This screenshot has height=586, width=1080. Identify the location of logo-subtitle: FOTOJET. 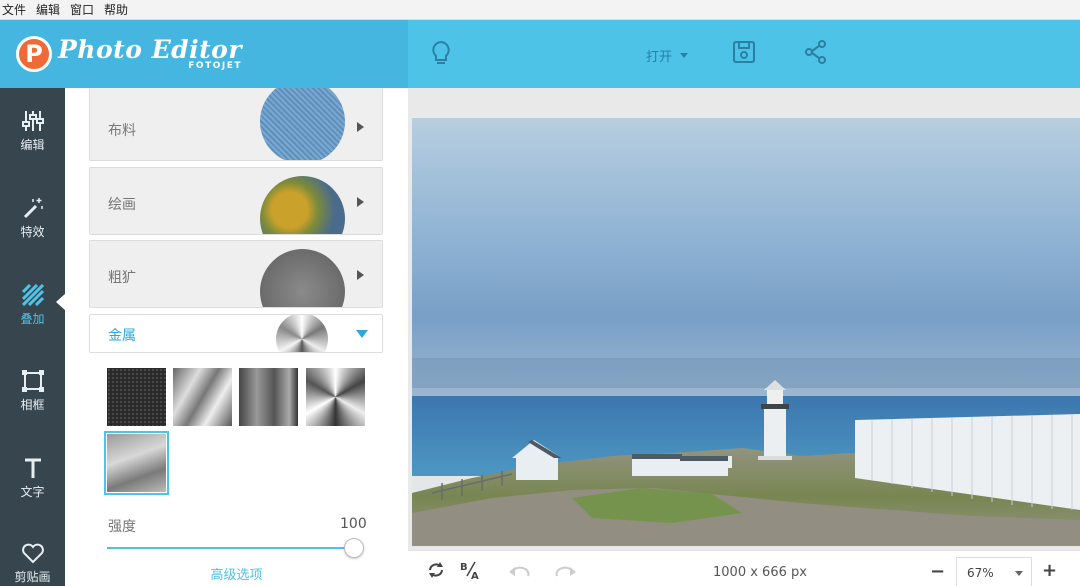
(215, 66).